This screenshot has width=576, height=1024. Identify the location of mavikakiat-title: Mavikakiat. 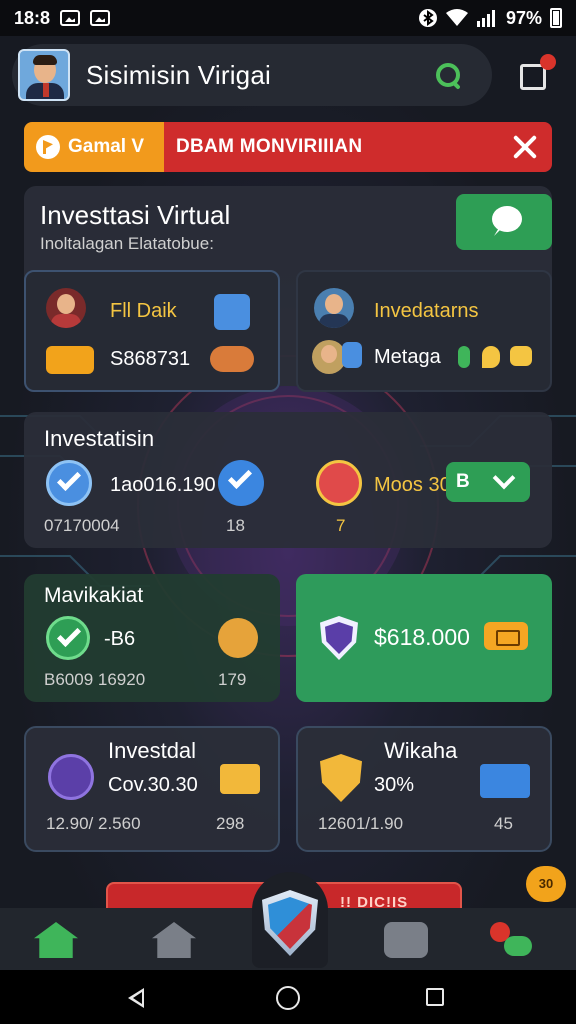
(94, 595).